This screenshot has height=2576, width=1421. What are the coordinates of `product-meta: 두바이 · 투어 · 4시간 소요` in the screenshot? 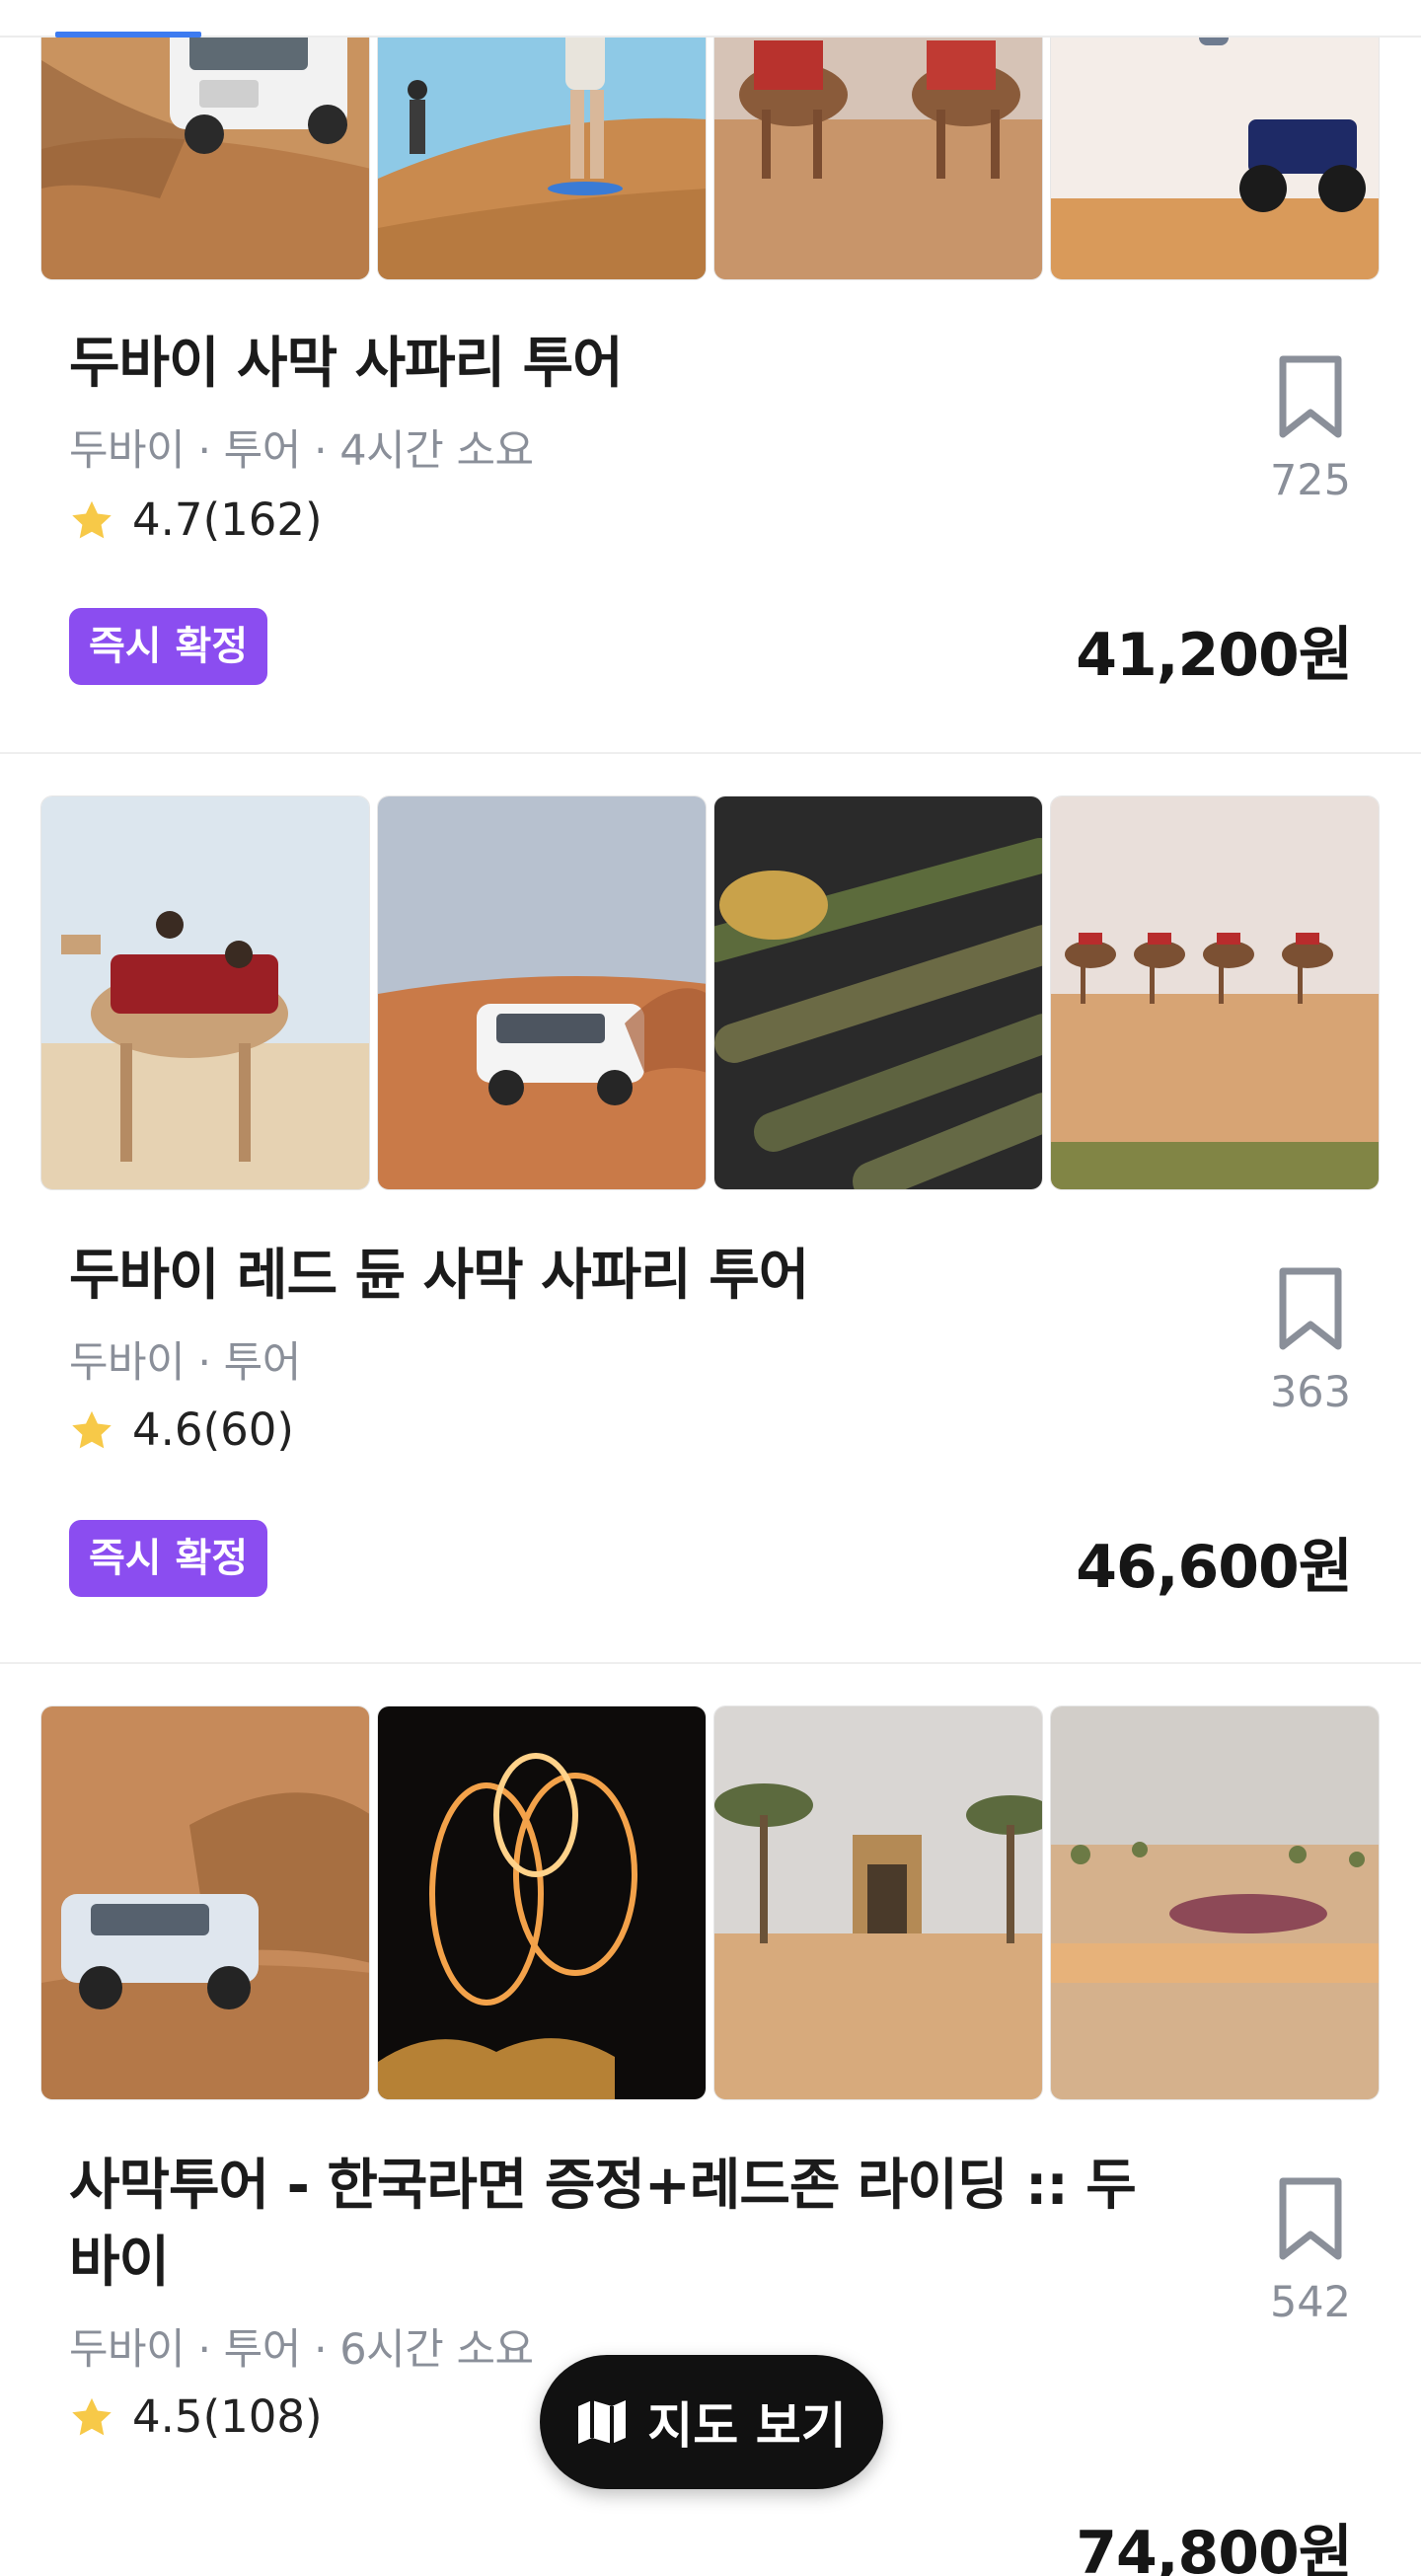 It's located at (302, 451).